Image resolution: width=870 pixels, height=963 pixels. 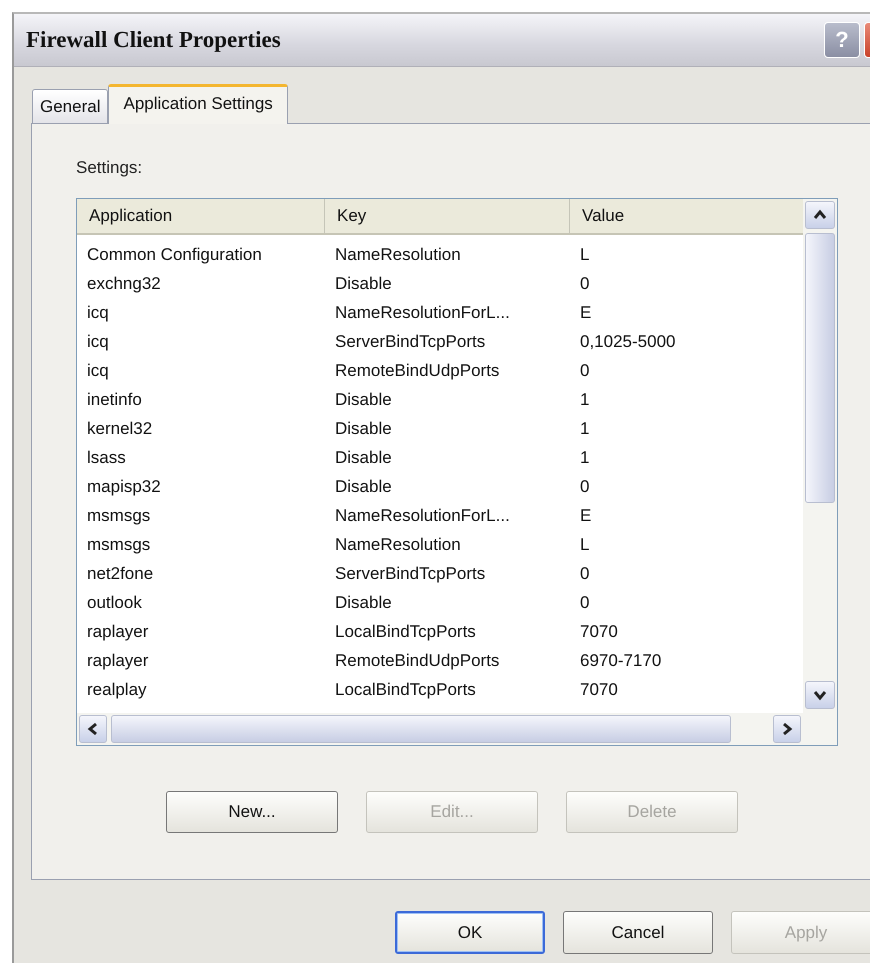 What do you see at coordinates (470, 932) in the screenshot?
I see `button: OK` at bounding box center [470, 932].